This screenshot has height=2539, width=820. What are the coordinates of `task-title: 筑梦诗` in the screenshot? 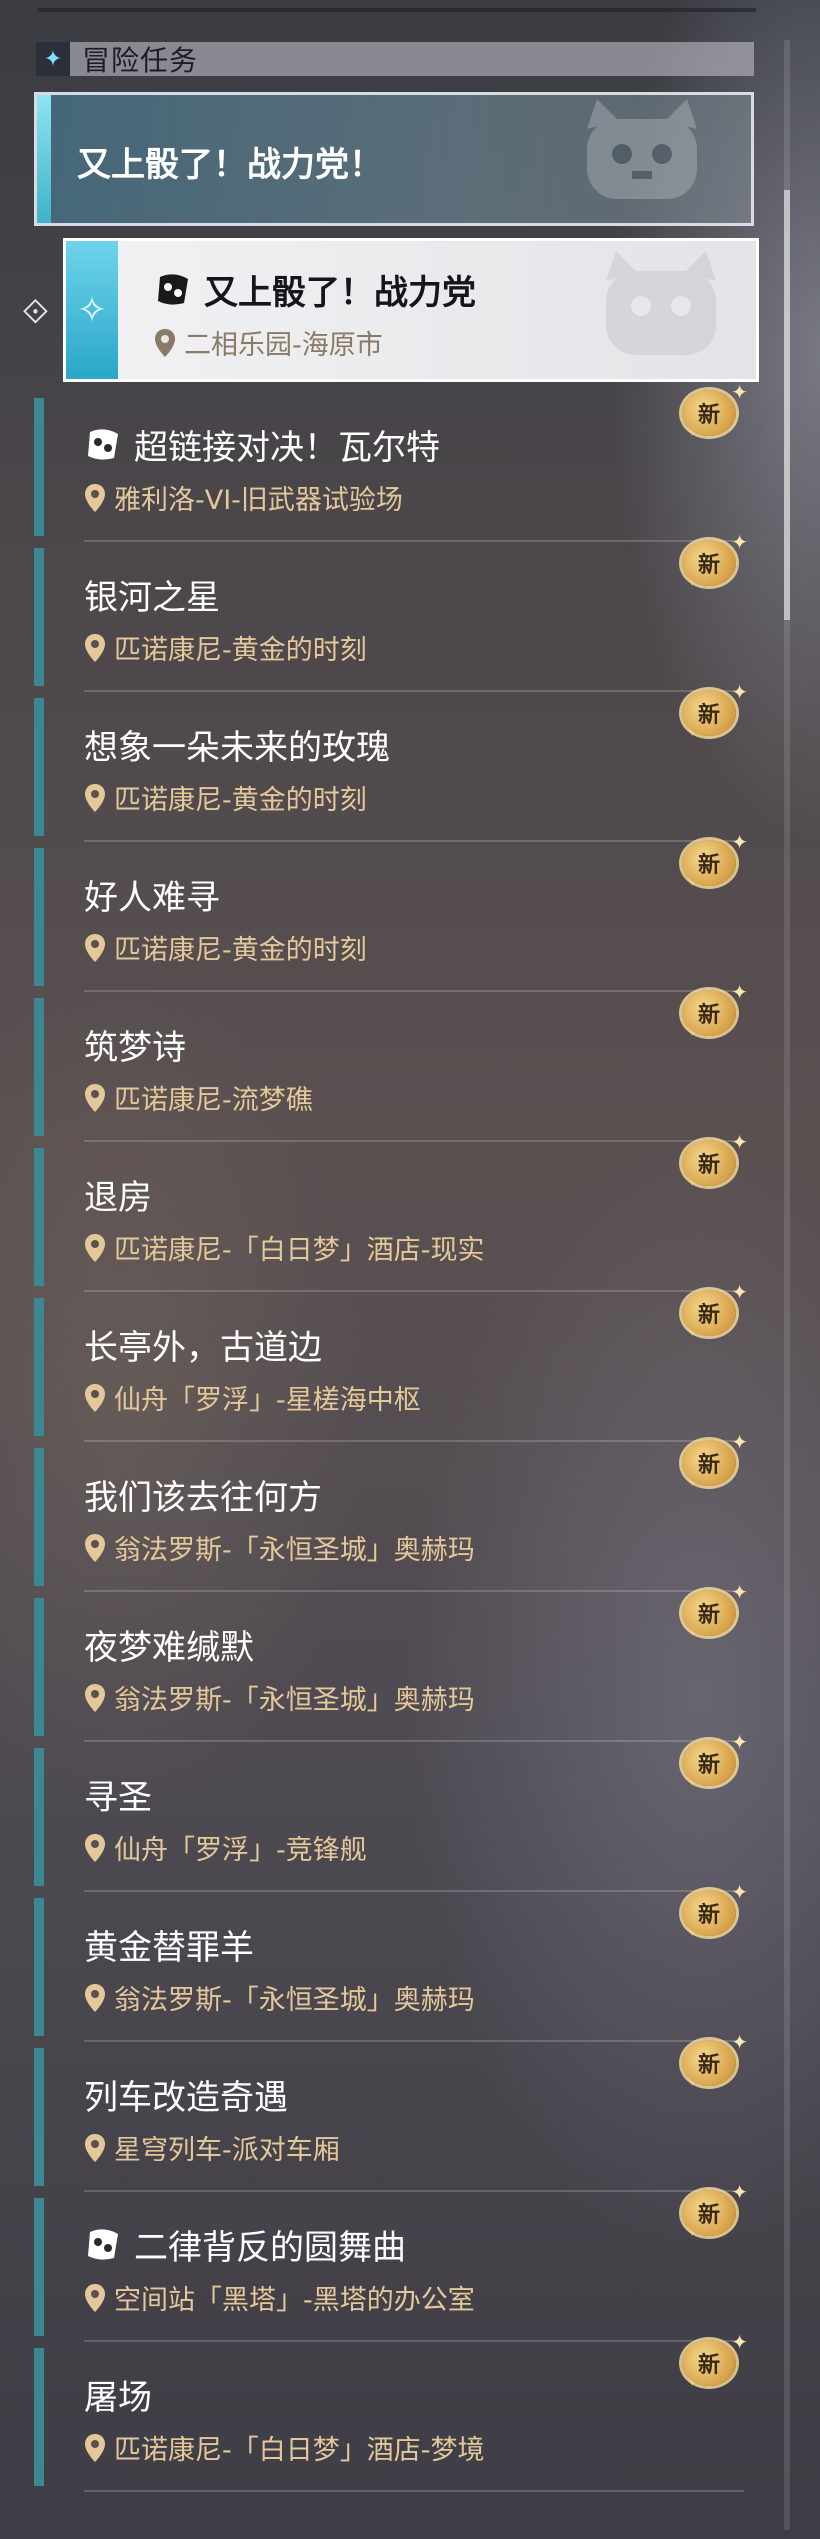 It's located at (135, 1044).